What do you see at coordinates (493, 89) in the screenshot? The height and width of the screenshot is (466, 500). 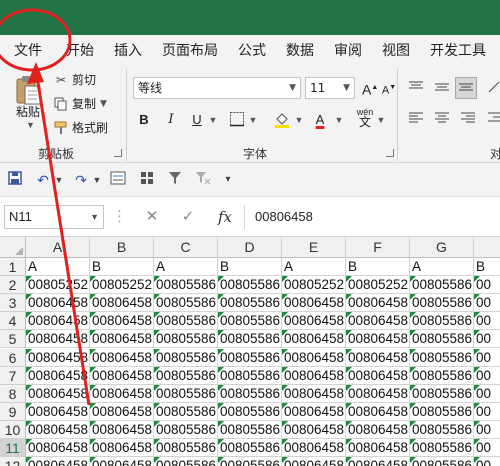 I see `orientation-button` at bounding box center [493, 89].